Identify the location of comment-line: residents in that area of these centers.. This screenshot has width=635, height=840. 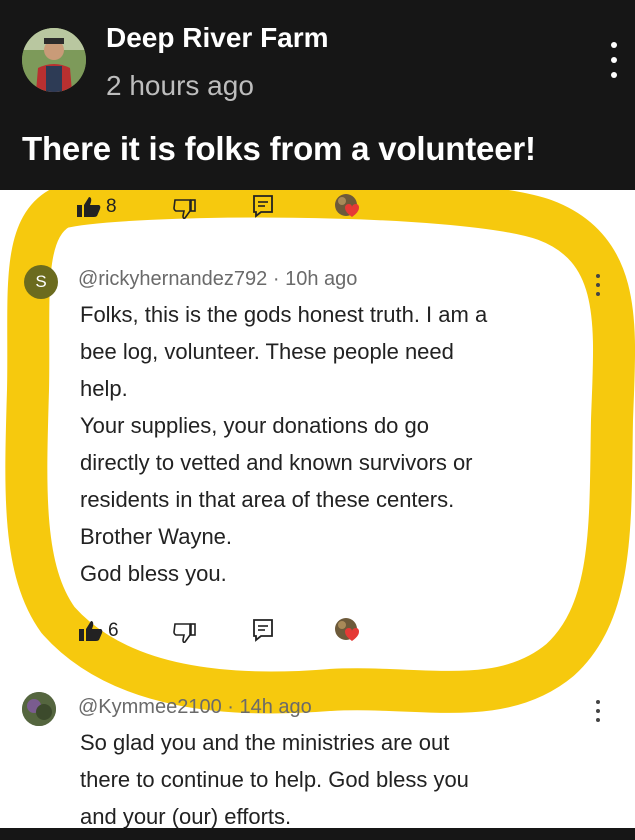
(267, 499).